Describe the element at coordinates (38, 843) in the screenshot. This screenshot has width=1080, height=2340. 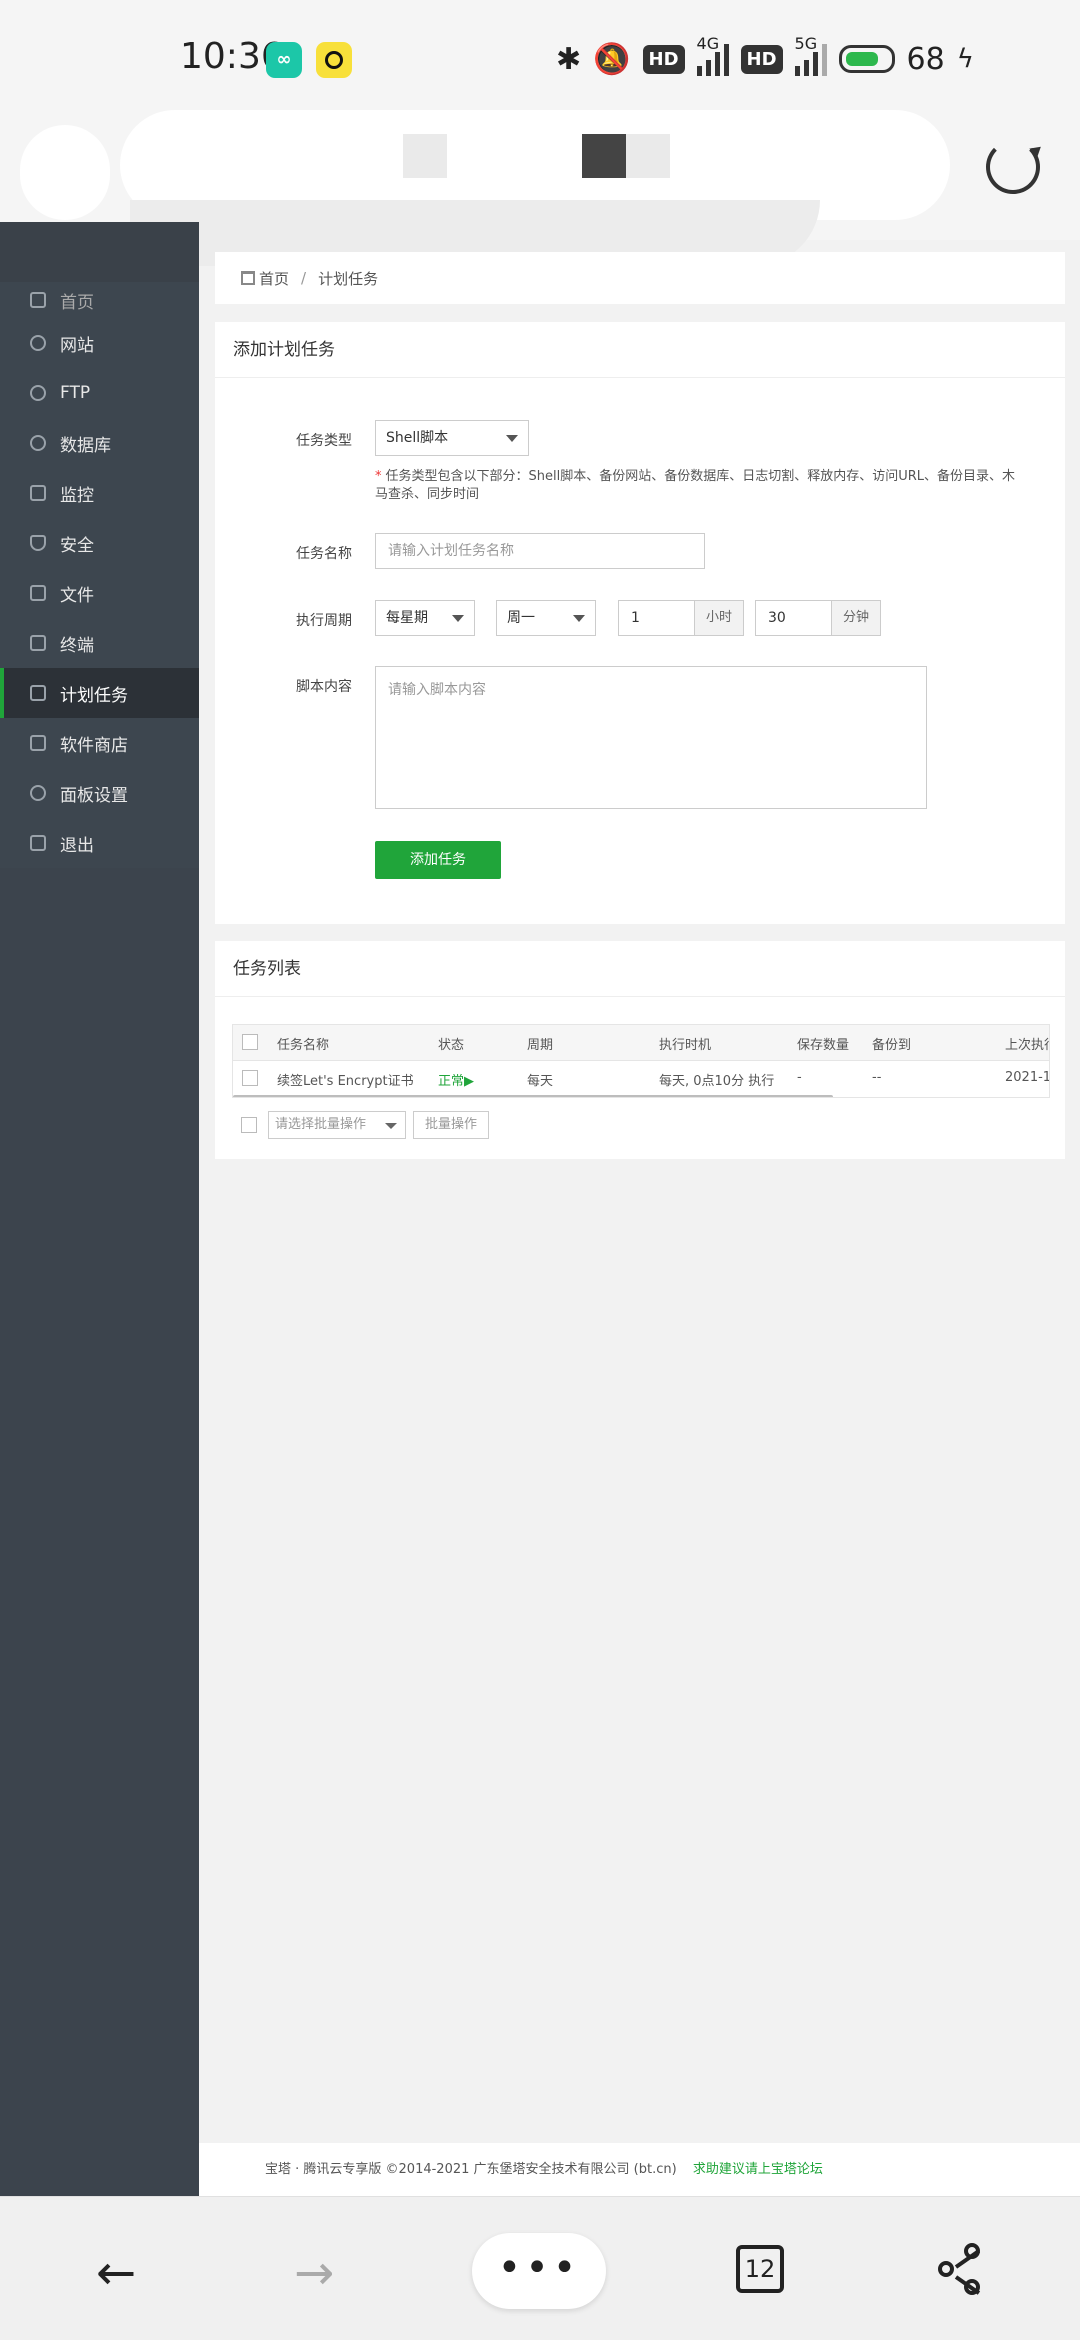
I see `logout-icon` at that location.